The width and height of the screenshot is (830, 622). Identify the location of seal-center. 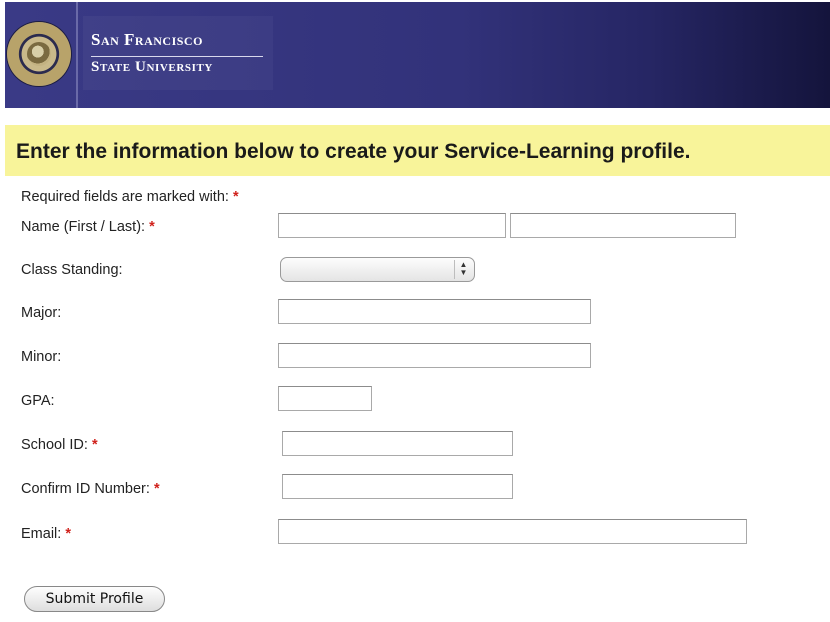
(39, 54).